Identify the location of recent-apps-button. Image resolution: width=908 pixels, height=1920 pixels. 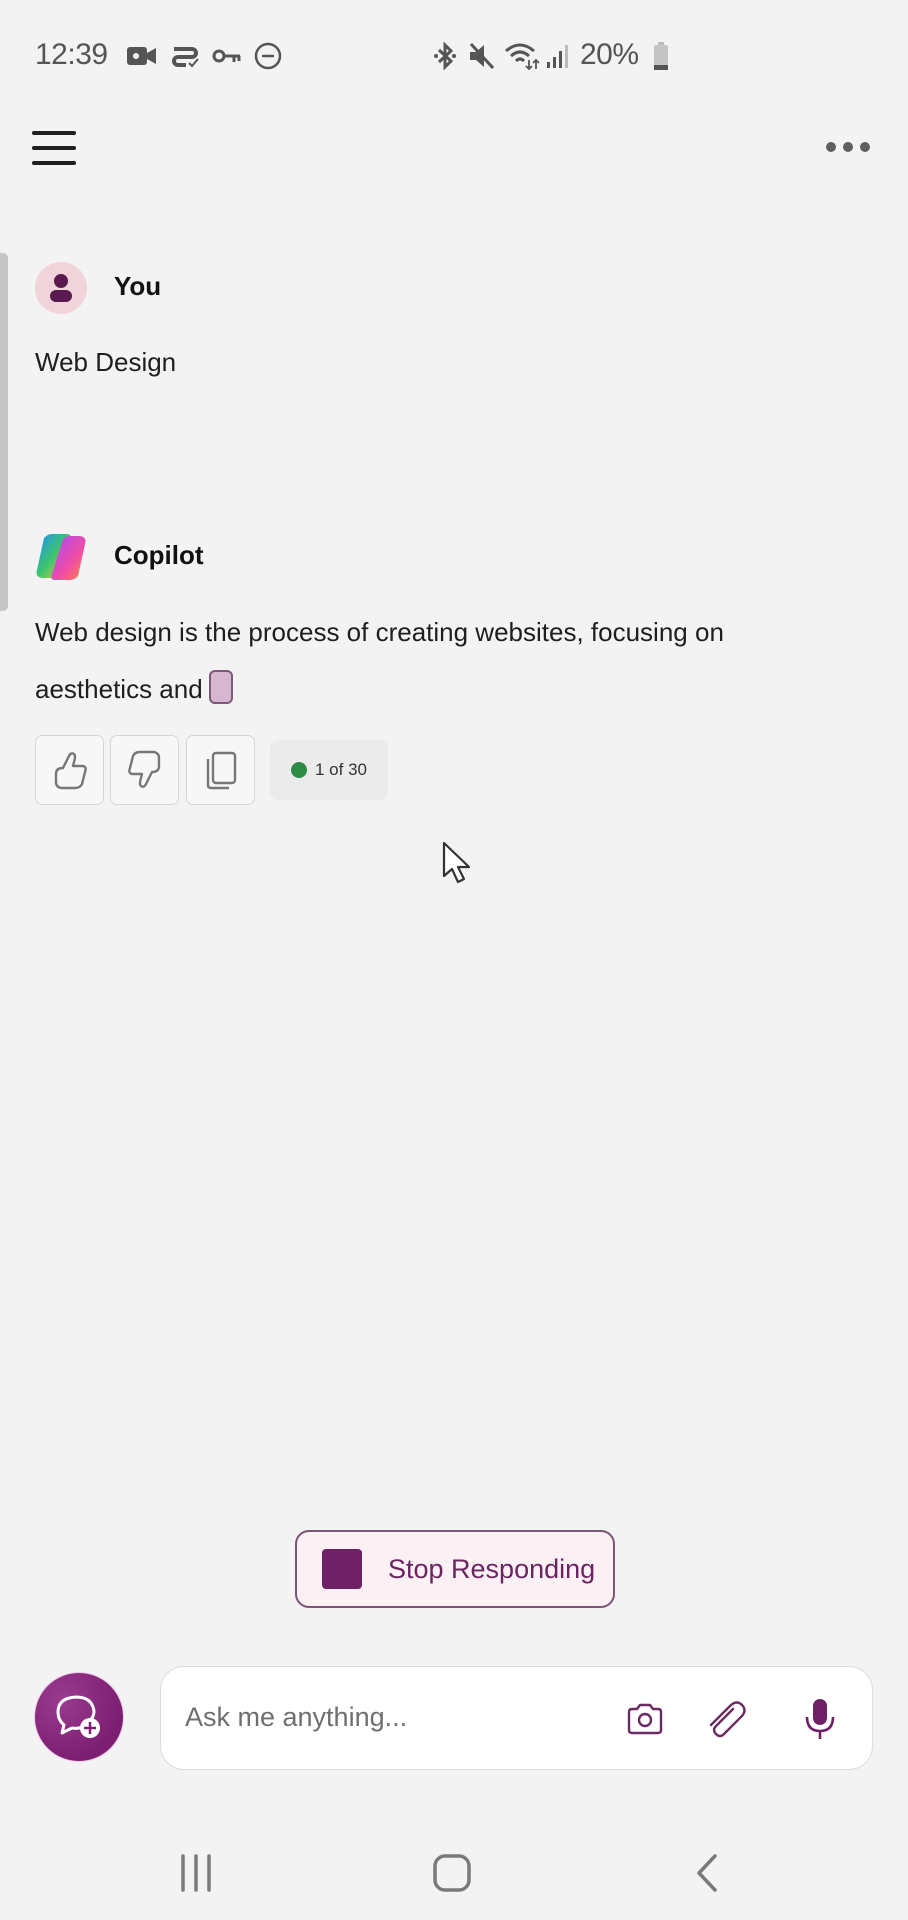
(196, 1873).